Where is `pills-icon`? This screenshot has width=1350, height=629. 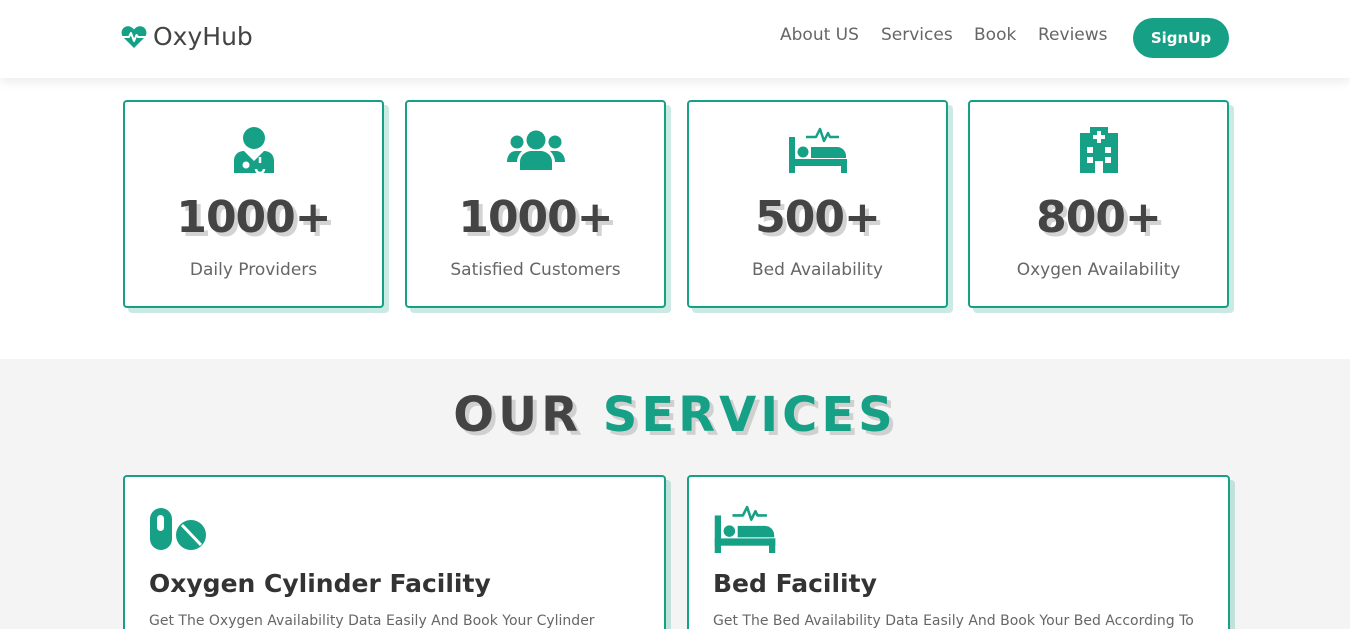 pills-icon is located at coordinates (178, 529).